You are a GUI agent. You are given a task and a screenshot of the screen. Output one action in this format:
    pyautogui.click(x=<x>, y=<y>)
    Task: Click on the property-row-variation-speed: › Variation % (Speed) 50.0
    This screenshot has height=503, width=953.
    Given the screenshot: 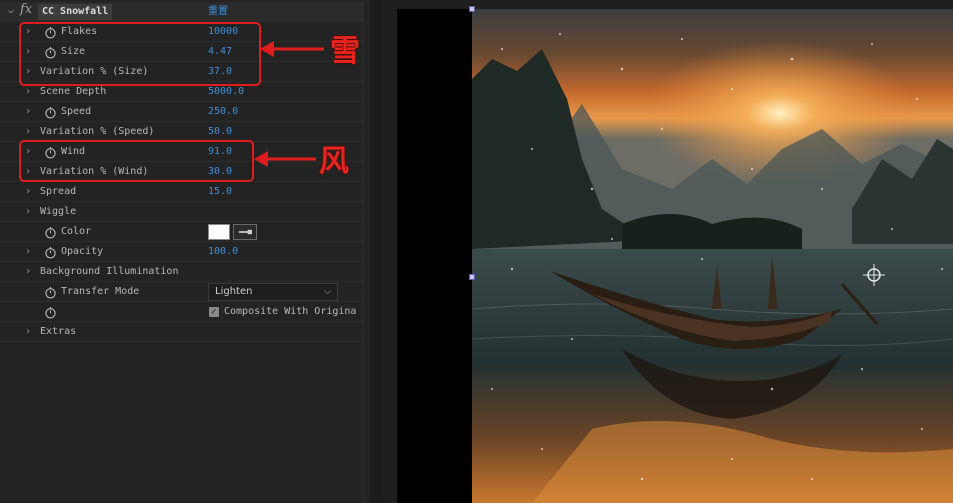 What is the action you would take?
    pyautogui.click(x=182, y=132)
    